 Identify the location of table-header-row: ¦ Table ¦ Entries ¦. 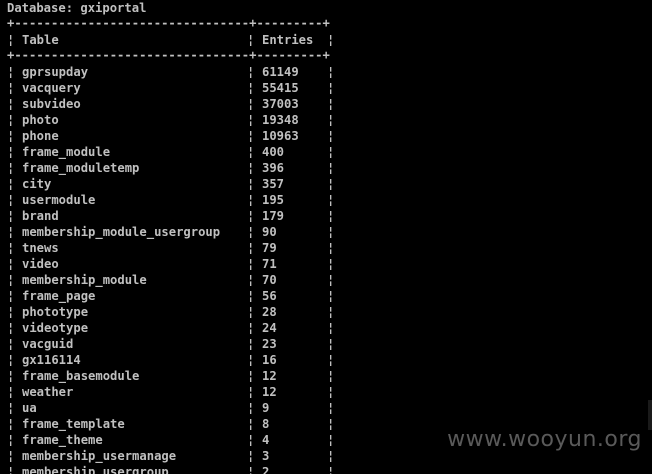
(326, 40).